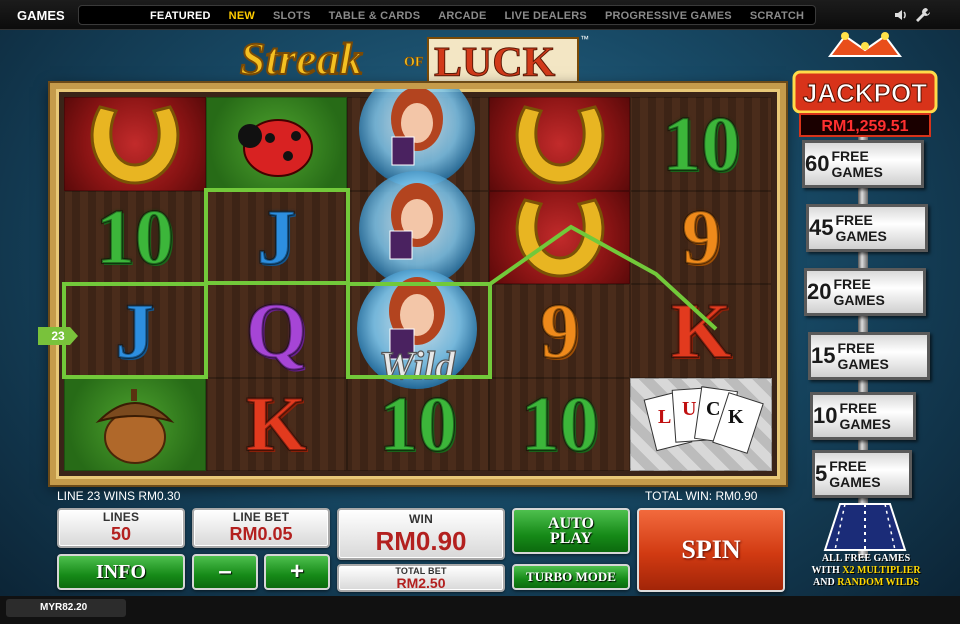 The height and width of the screenshot is (624, 960). Describe the element at coordinates (863, 164) in the screenshot. I see `free-games-60-tag: 60 FREE GAMES` at that location.